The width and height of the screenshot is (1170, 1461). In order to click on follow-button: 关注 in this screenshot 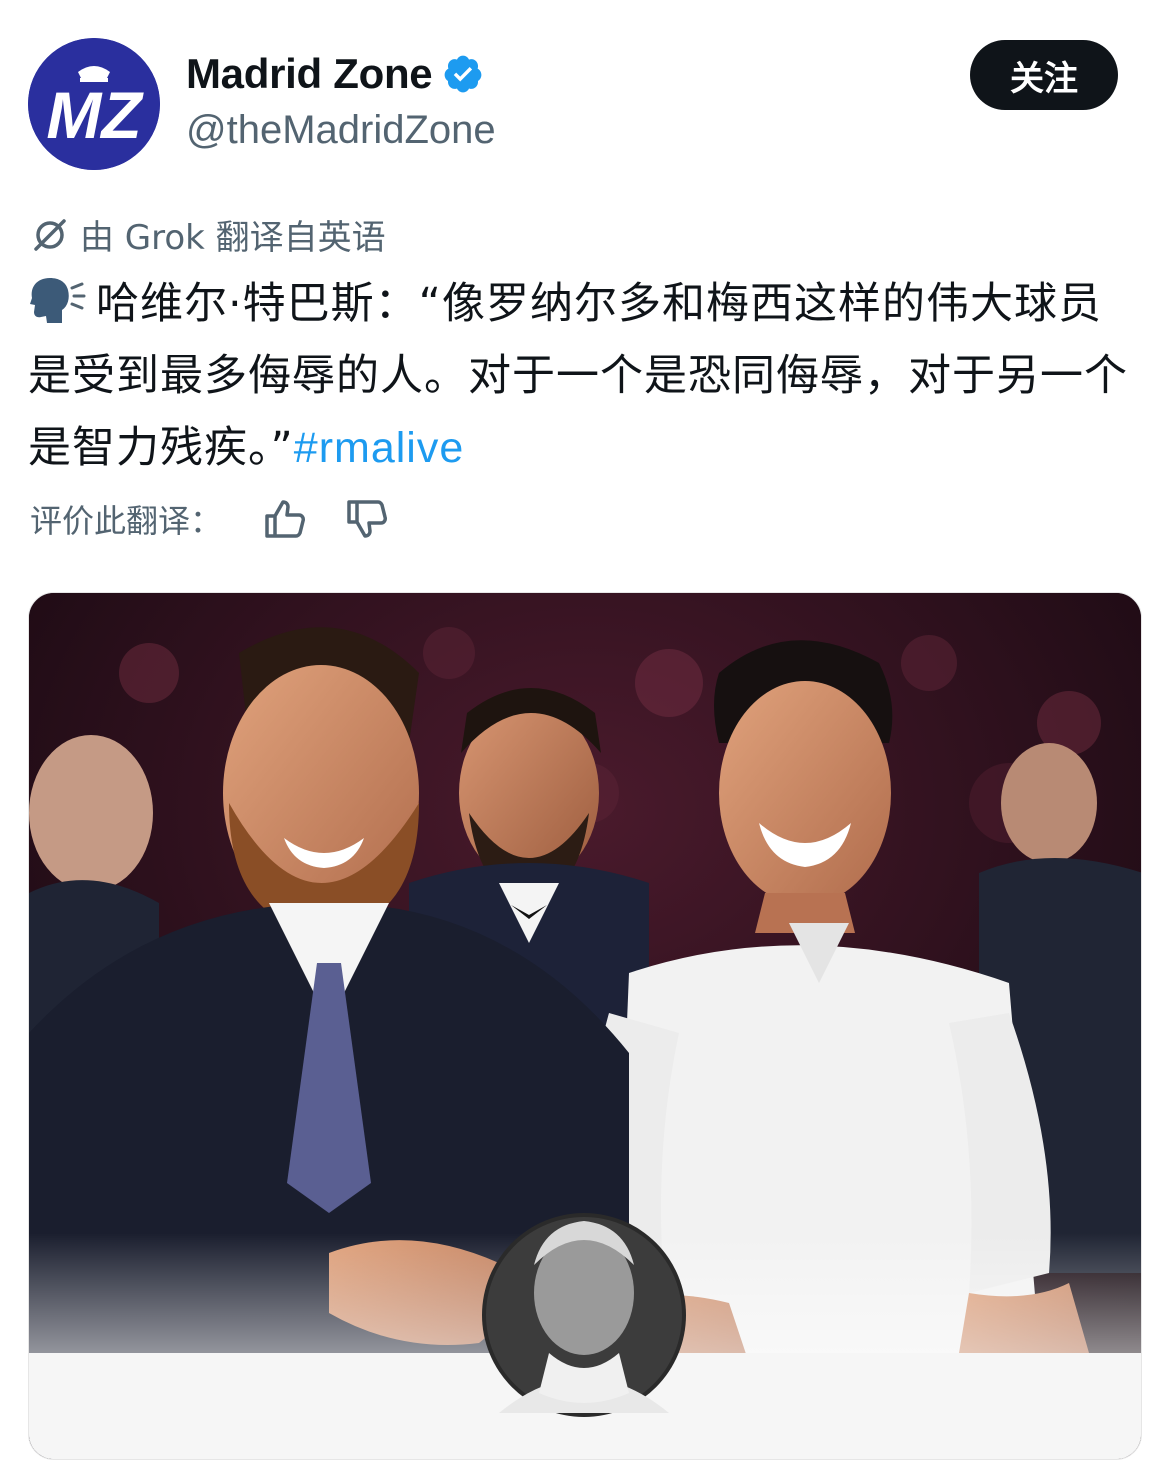, I will do `click(1044, 75)`.